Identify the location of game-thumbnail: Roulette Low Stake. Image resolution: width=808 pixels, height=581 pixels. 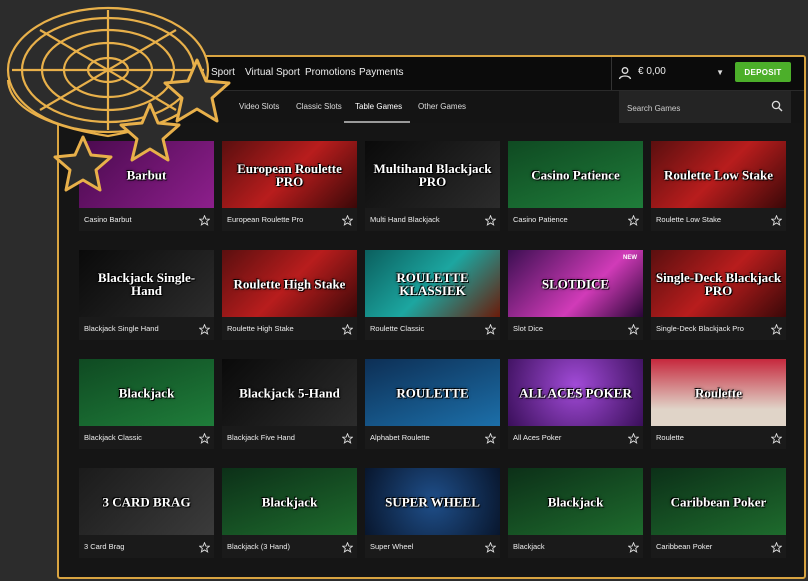
(718, 174).